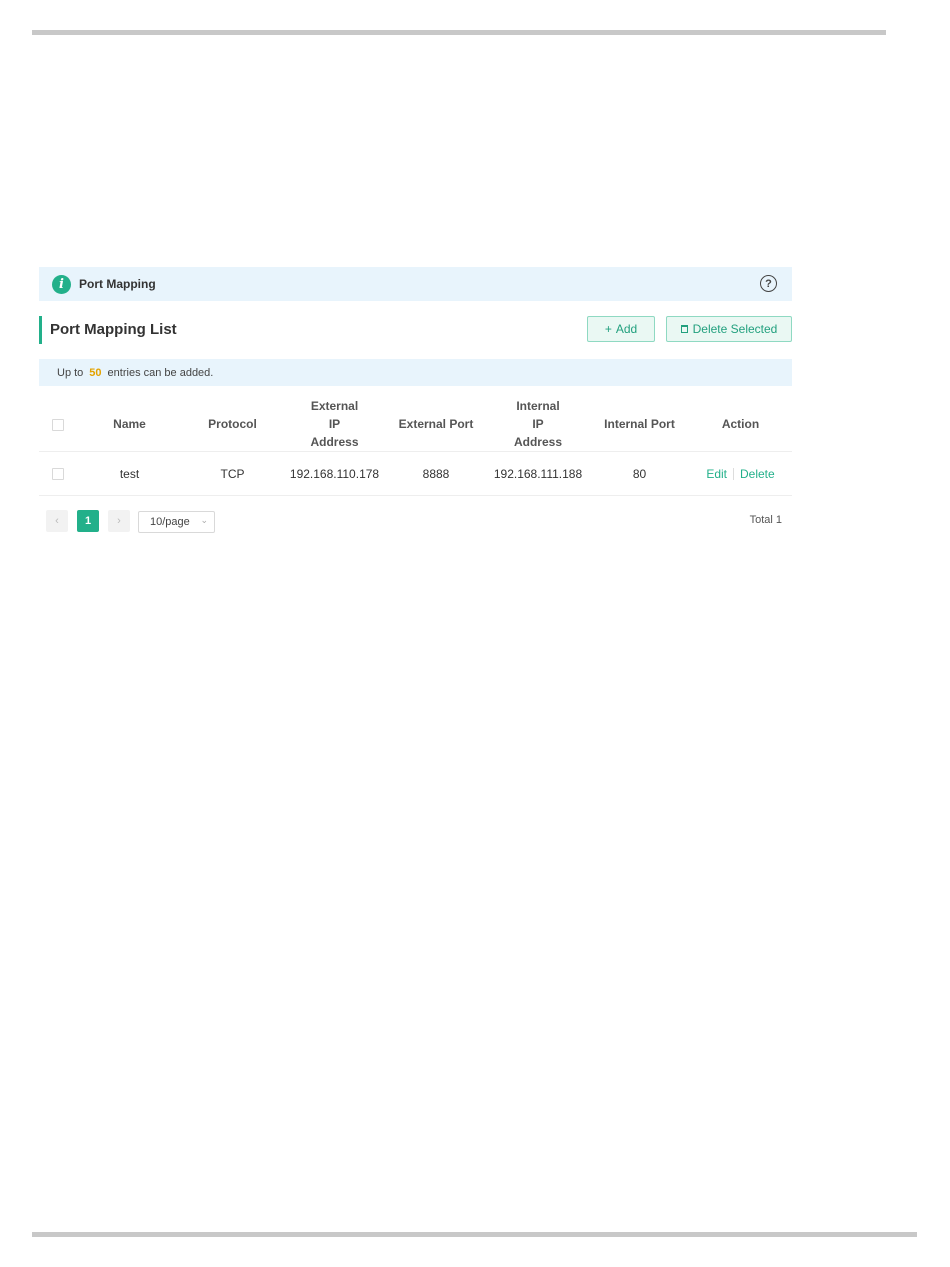  What do you see at coordinates (129, 424) in the screenshot?
I see `header-name: Name` at bounding box center [129, 424].